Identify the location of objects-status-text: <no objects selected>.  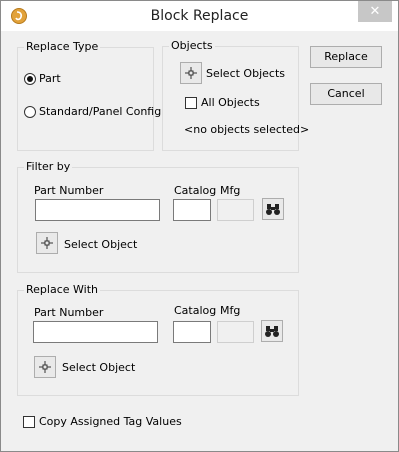
(247, 129).